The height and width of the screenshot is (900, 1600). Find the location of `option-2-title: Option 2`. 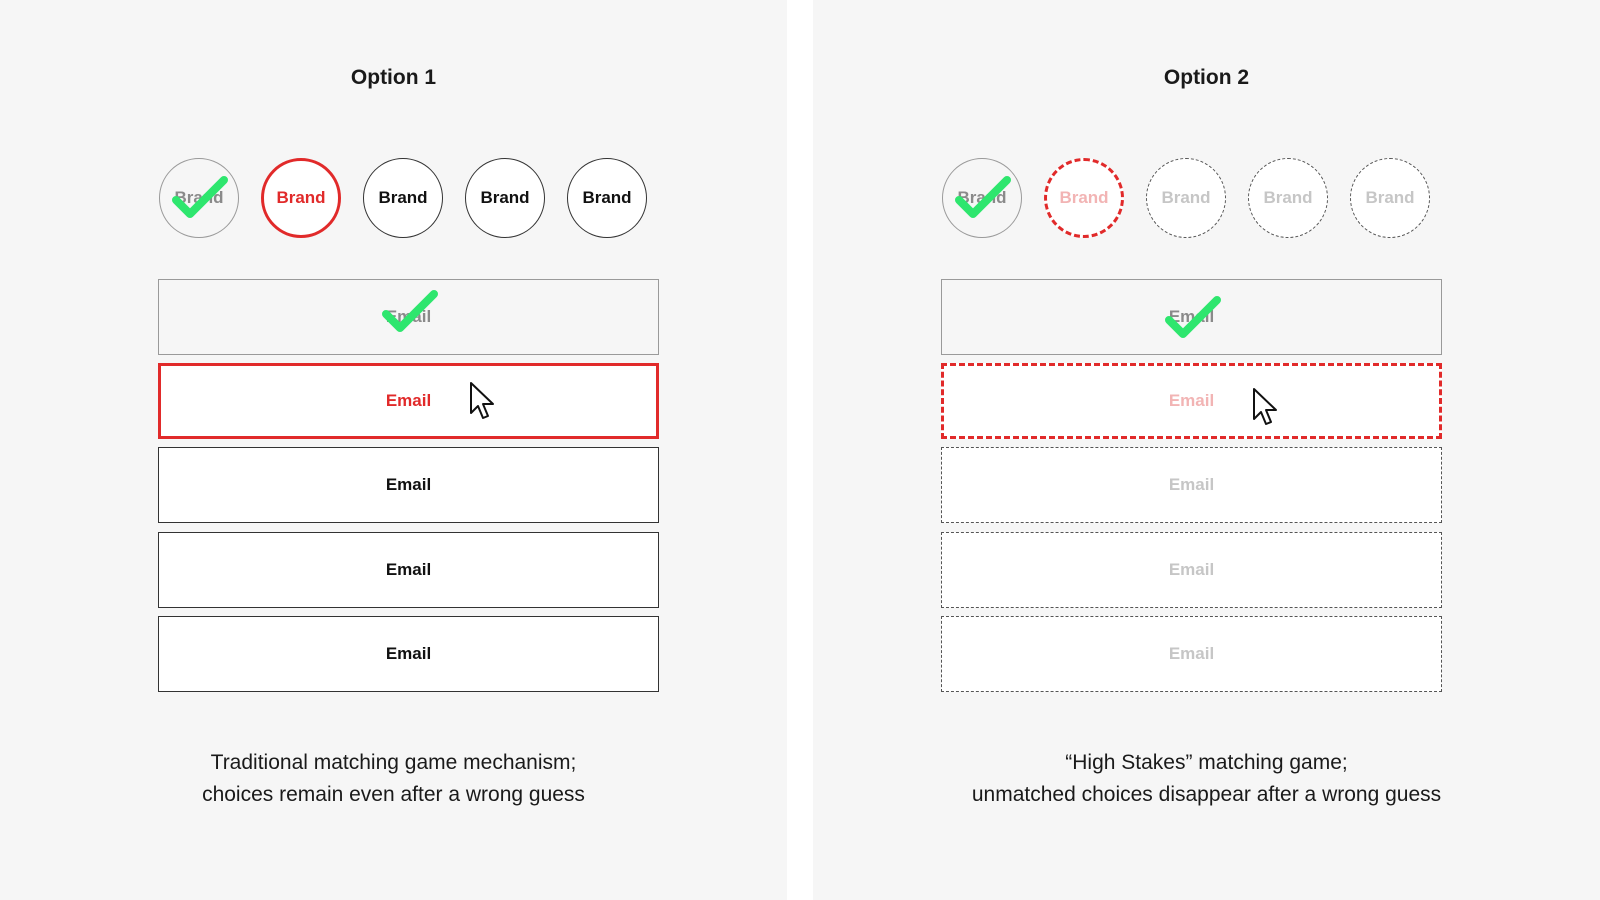

option-2-title: Option 2 is located at coordinates (1206, 77).